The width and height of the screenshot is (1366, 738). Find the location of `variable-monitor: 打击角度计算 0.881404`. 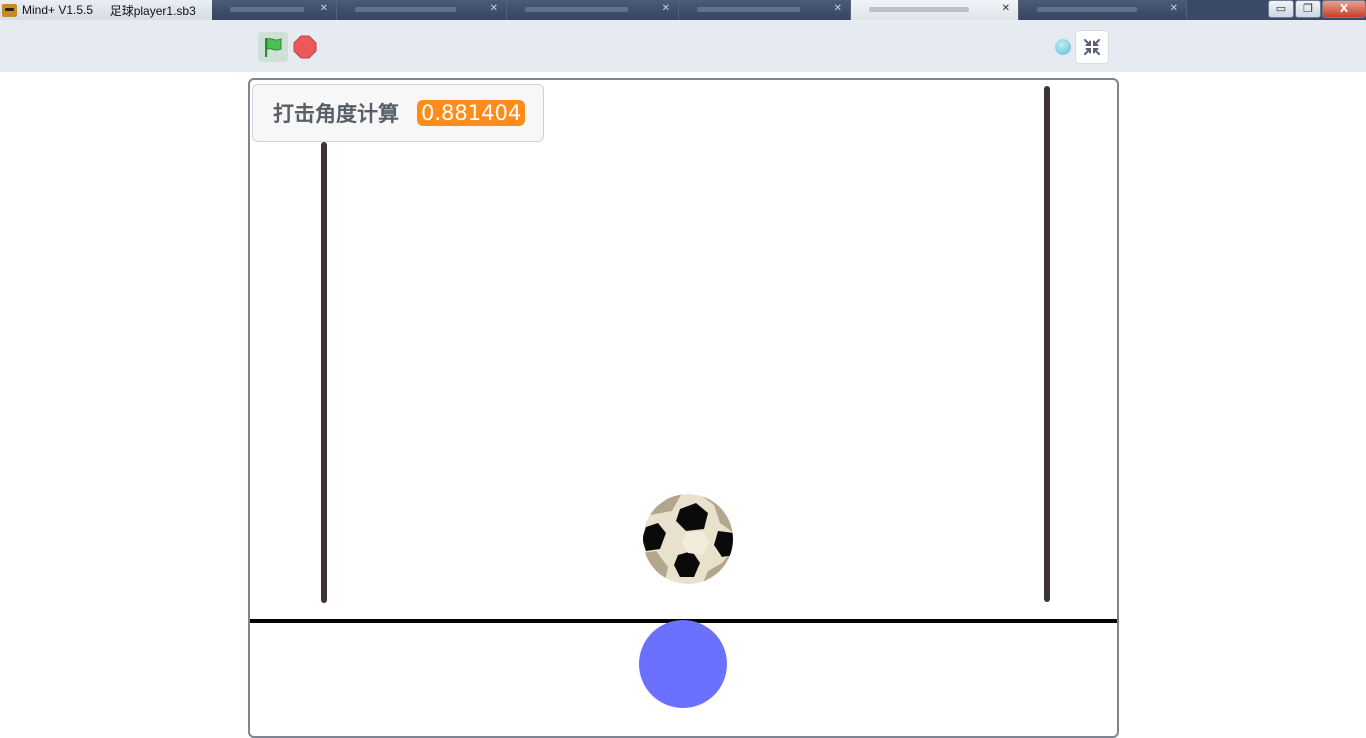

variable-monitor: 打击角度计算 0.881404 is located at coordinates (398, 113).